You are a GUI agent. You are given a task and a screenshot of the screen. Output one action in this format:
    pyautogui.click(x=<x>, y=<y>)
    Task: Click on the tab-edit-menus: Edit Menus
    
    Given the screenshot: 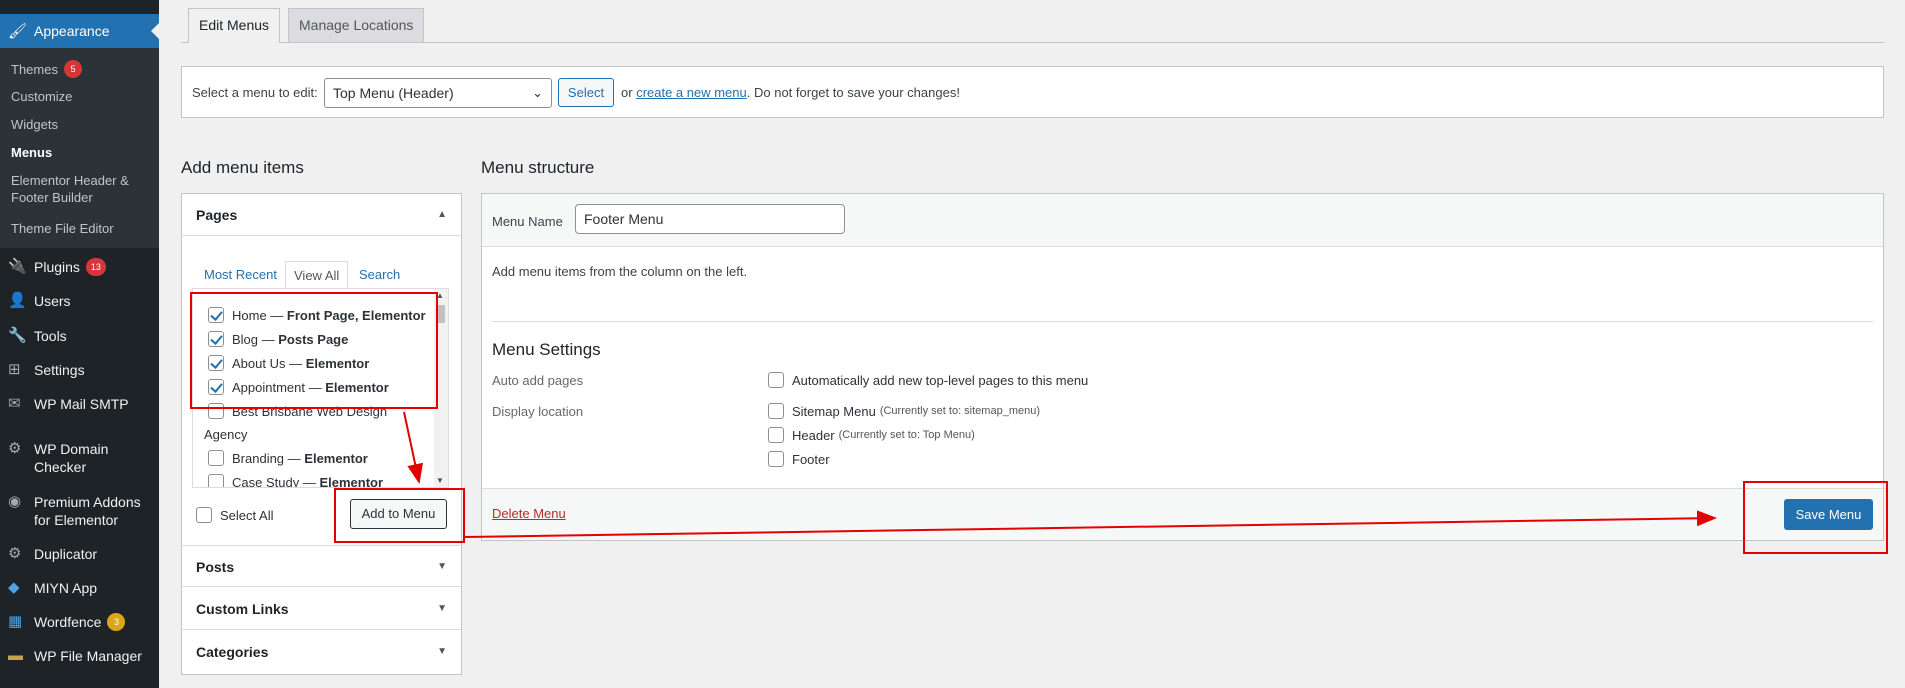 What is the action you would take?
    pyautogui.click(x=234, y=25)
    